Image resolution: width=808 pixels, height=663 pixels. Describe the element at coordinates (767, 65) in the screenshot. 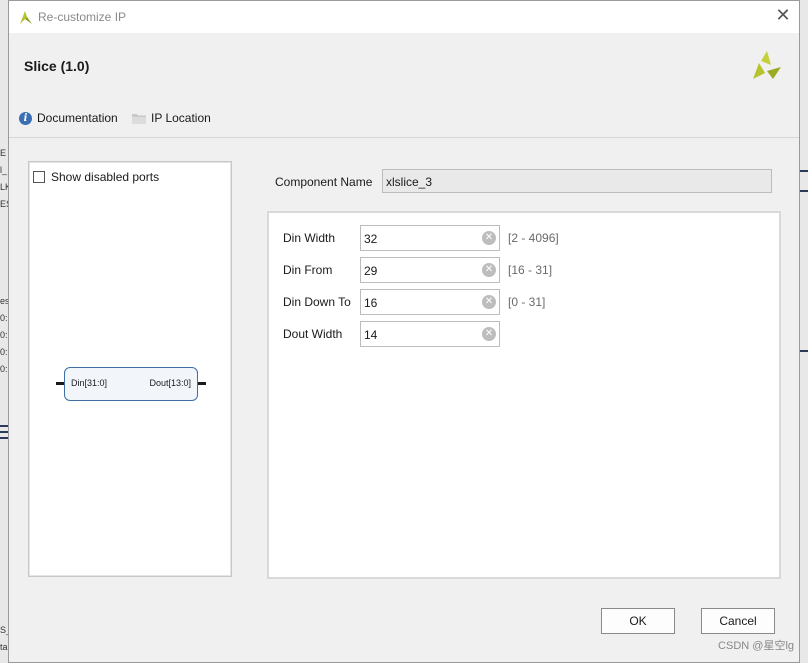

I see `brand-logo-icon` at that location.